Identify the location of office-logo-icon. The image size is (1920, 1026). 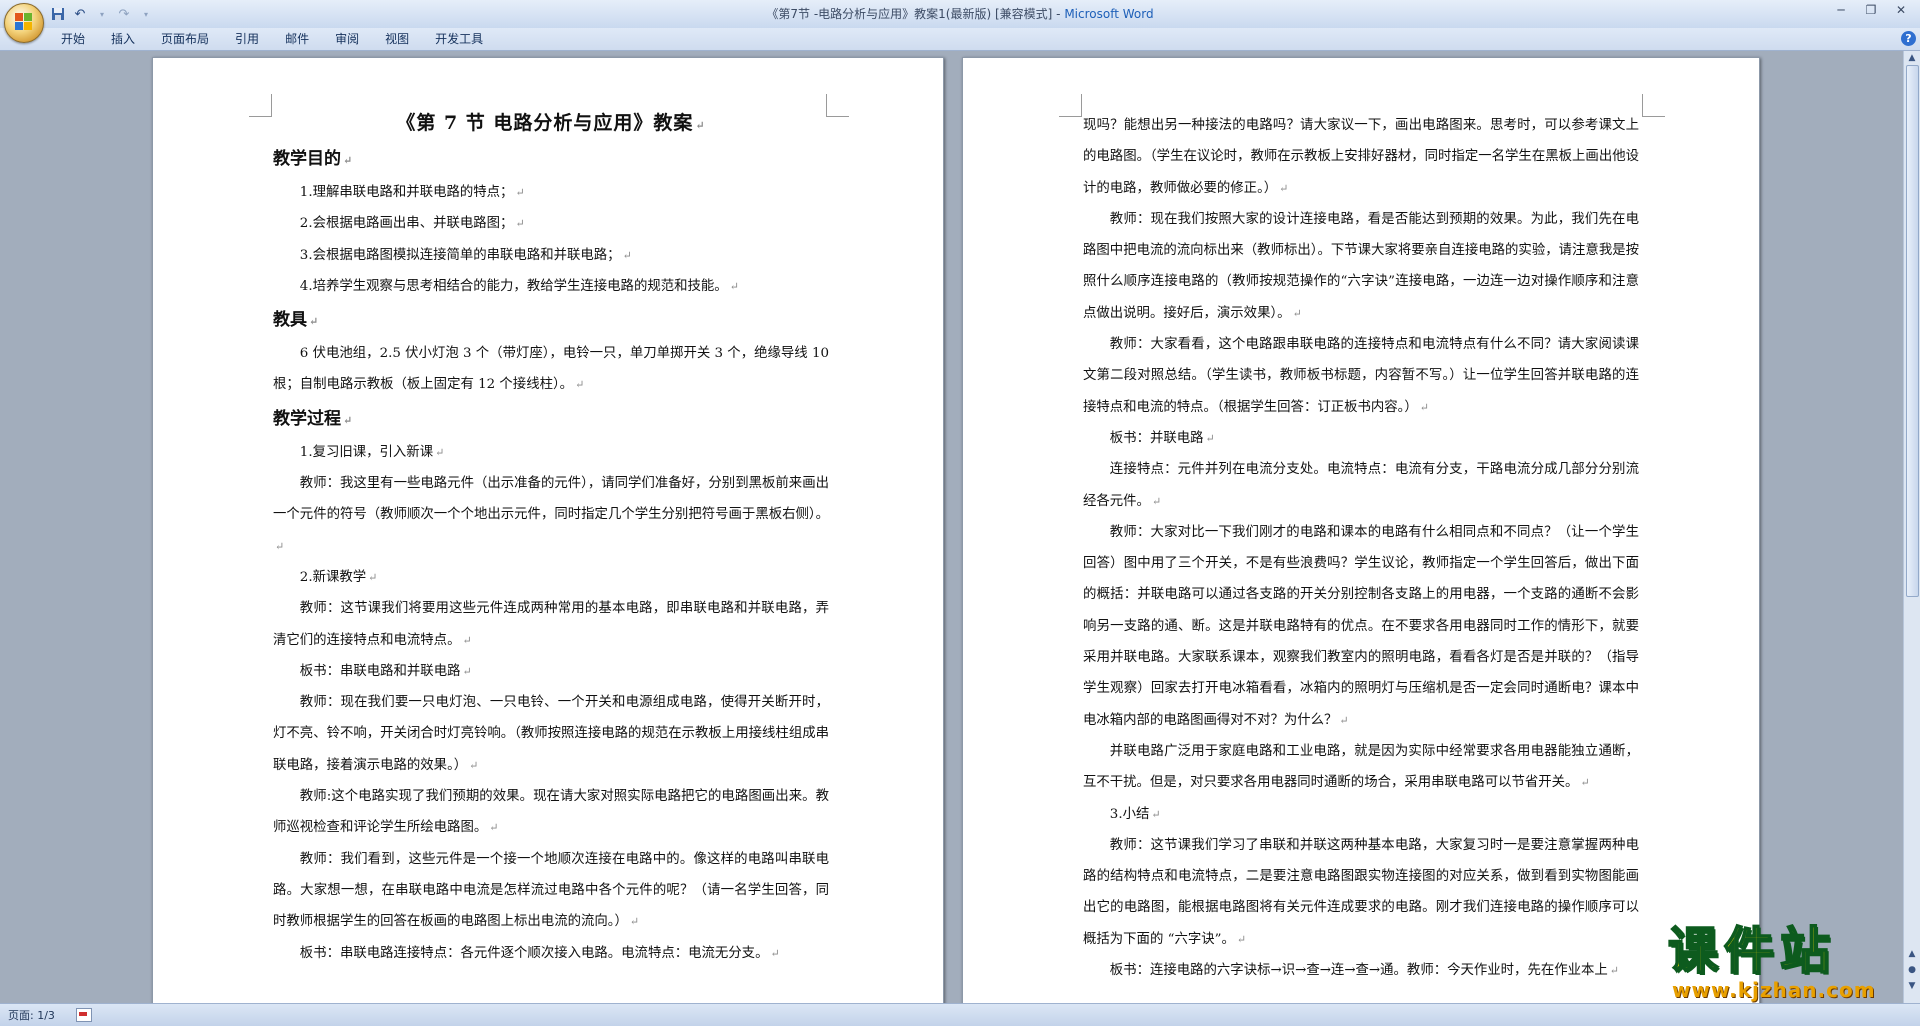
(24, 22).